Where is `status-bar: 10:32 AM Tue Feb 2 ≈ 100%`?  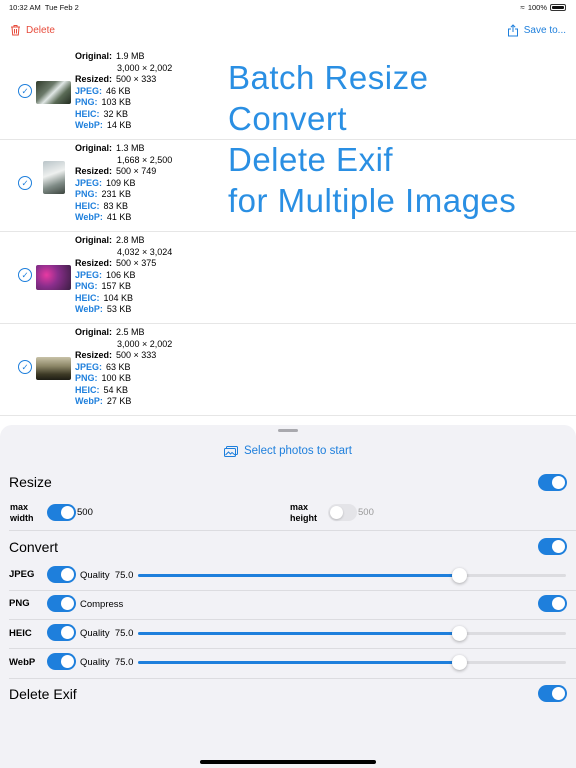 status-bar: 10:32 AM Tue Feb 2 ≈ 100% is located at coordinates (288, 7).